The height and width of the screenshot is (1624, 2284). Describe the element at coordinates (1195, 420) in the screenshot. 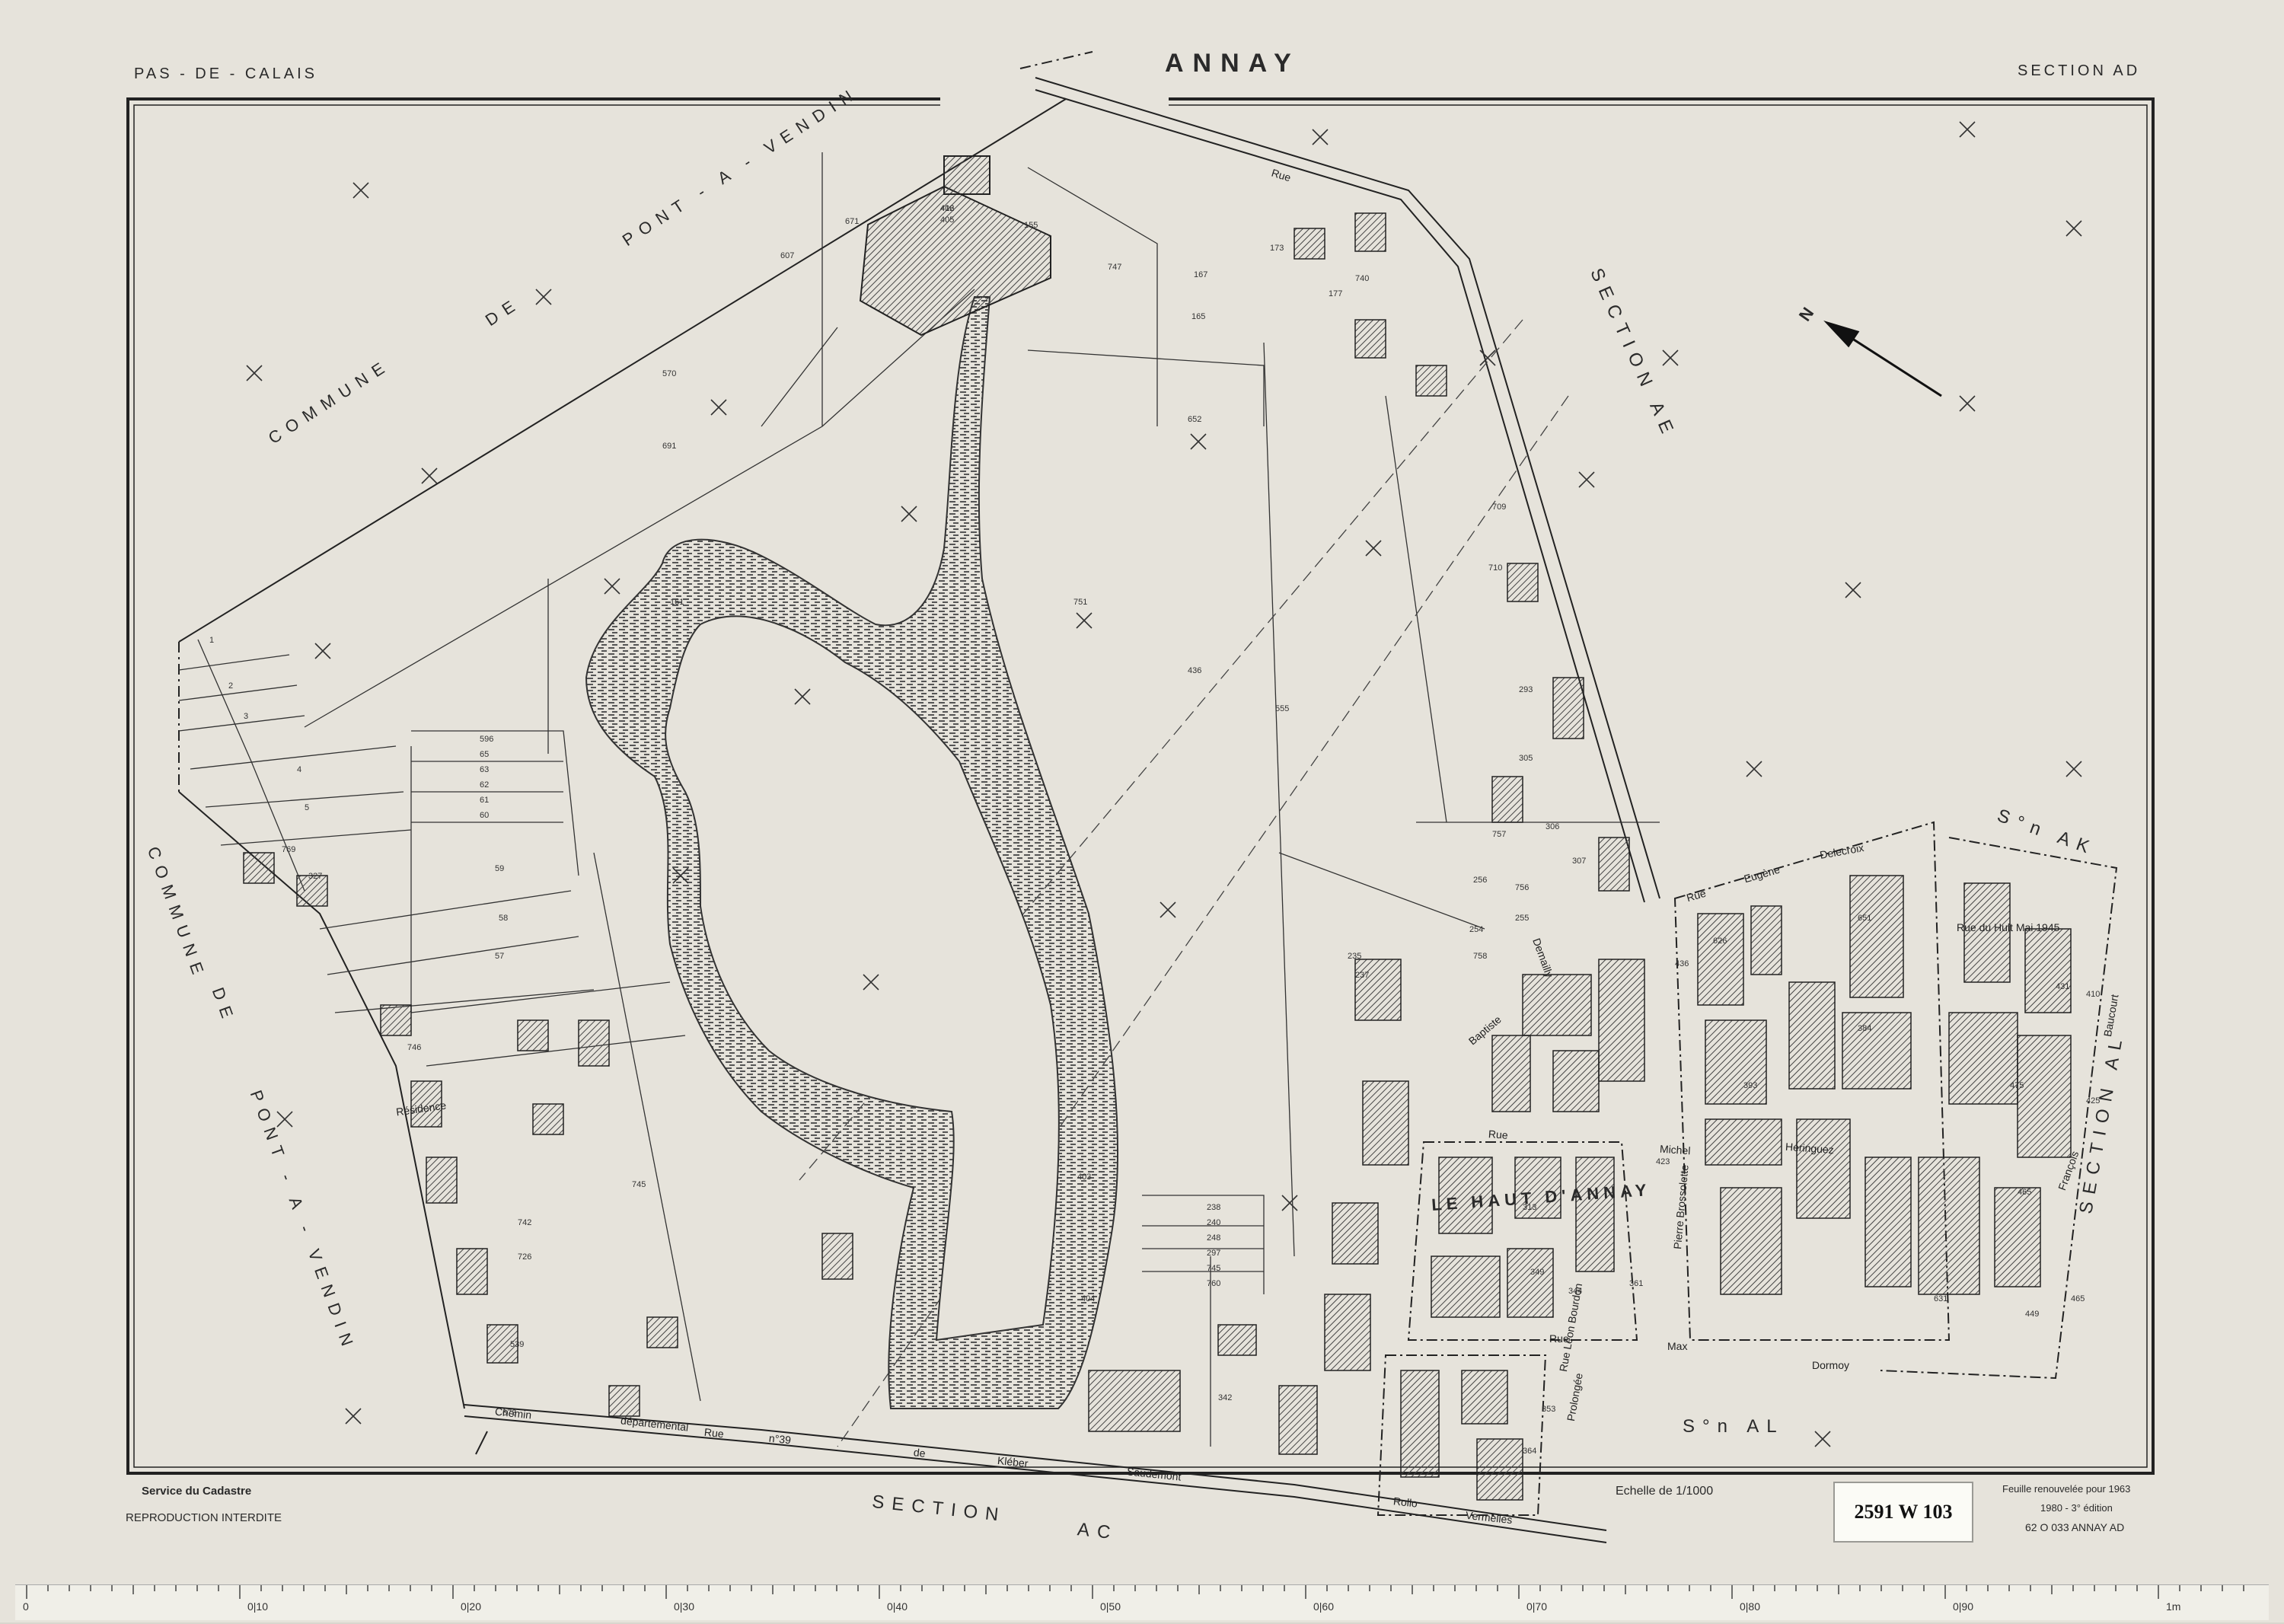

I see `parcel-number: 652` at that location.